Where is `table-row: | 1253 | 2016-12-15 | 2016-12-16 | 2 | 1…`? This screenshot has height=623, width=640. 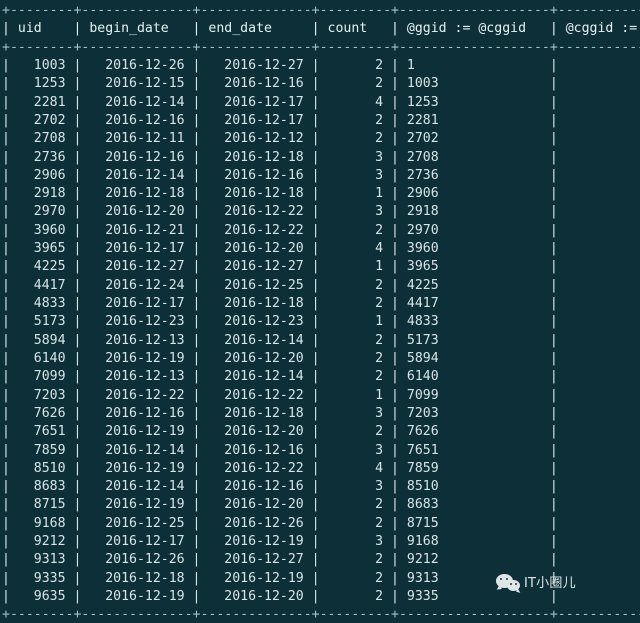
table-row: | 1253 | 2016-12-15 | 2016-12-16 | 2 | 1… is located at coordinates (280, 84).